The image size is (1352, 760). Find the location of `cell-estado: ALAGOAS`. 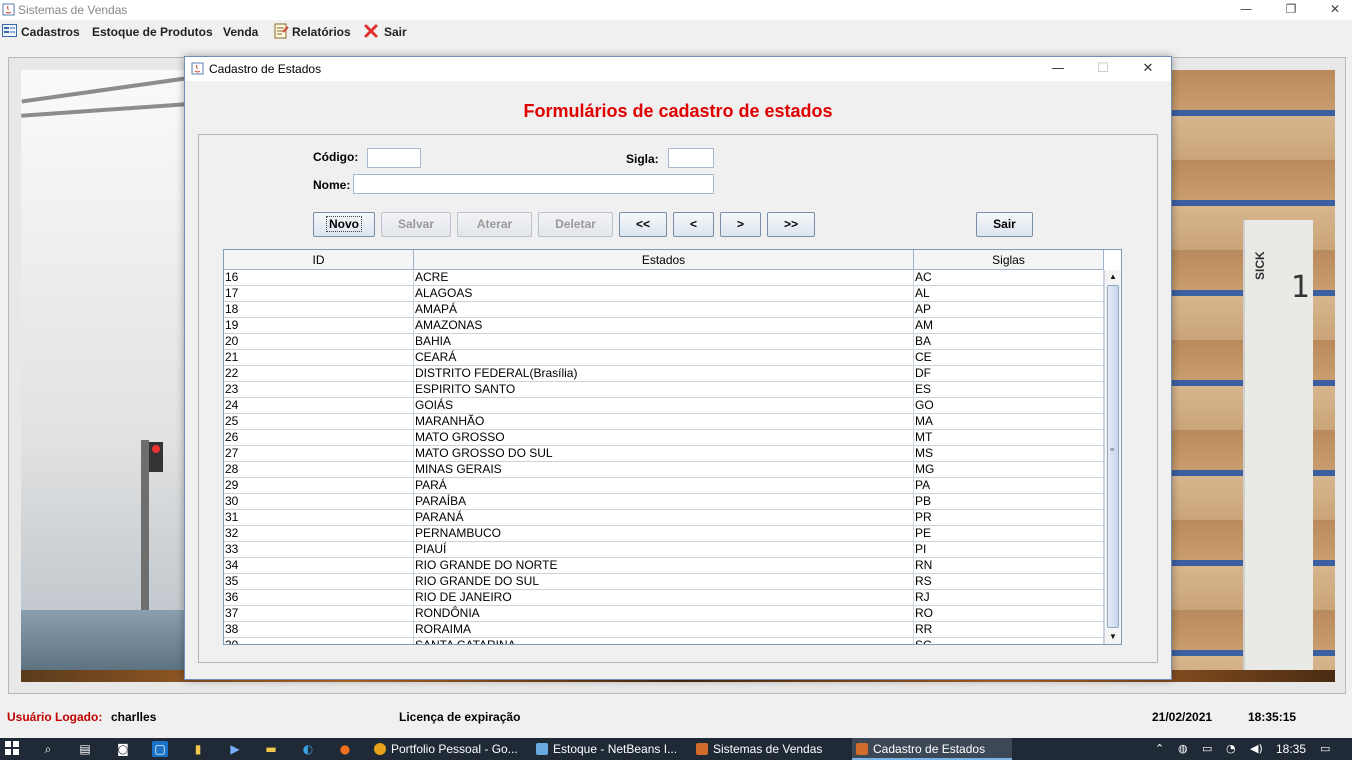

cell-estado: ALAGOAS is located at coordinates (664, 294).